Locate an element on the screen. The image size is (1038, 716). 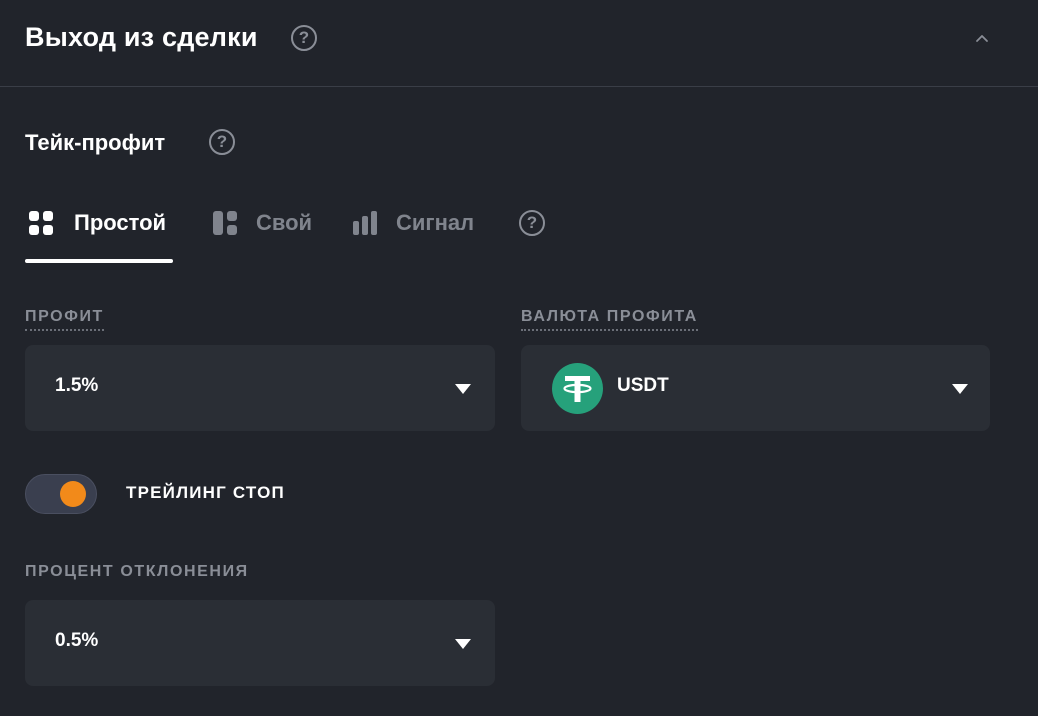
bar-chart-icon is located at coordinates (365, 223).